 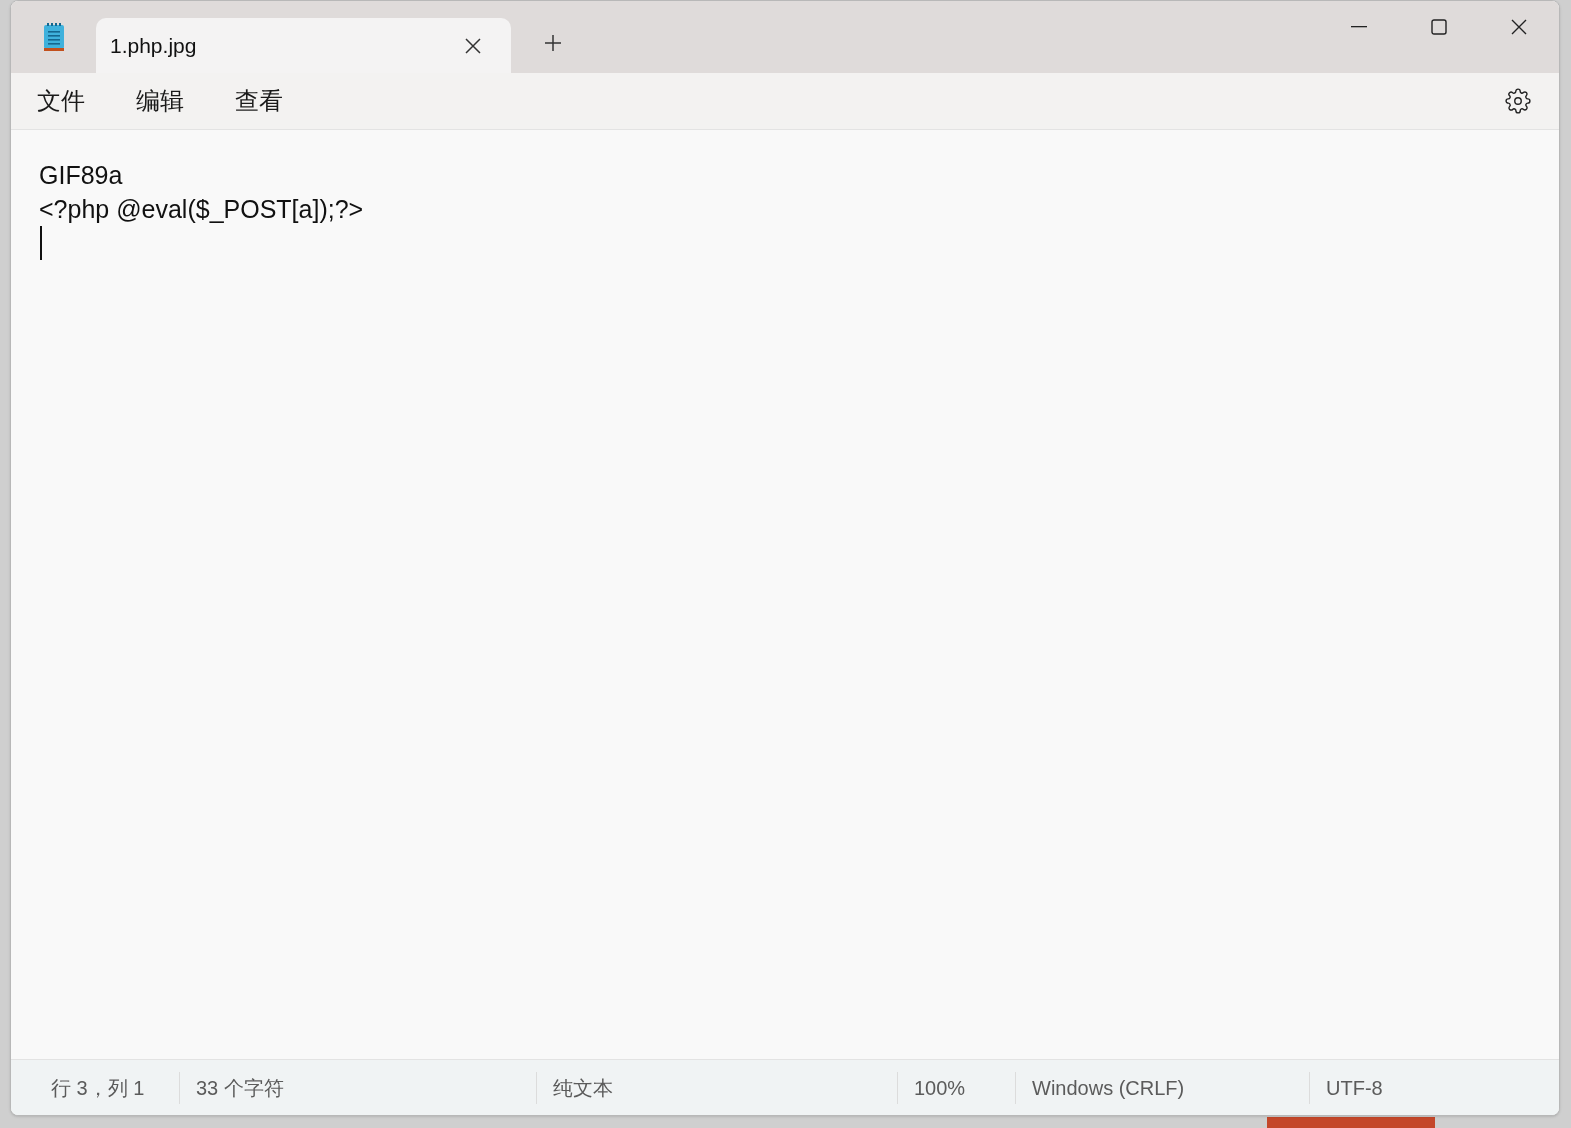 What do you see at coordinates (154, 45) in the screenshot?
I see `tab-title: 1.php.jpg` at bounding box center [154, 45].